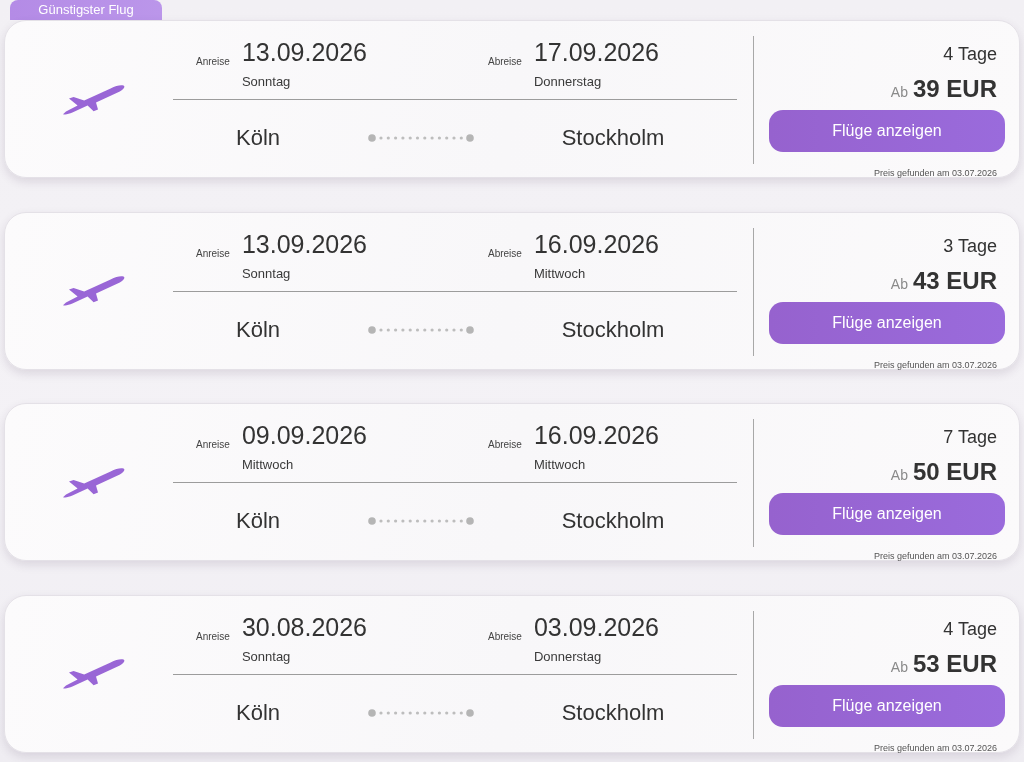 Image resolution: width=1024 pixels, height=762 pixels. I want to click on price-amount: 43 EUR, so click(954, 280).